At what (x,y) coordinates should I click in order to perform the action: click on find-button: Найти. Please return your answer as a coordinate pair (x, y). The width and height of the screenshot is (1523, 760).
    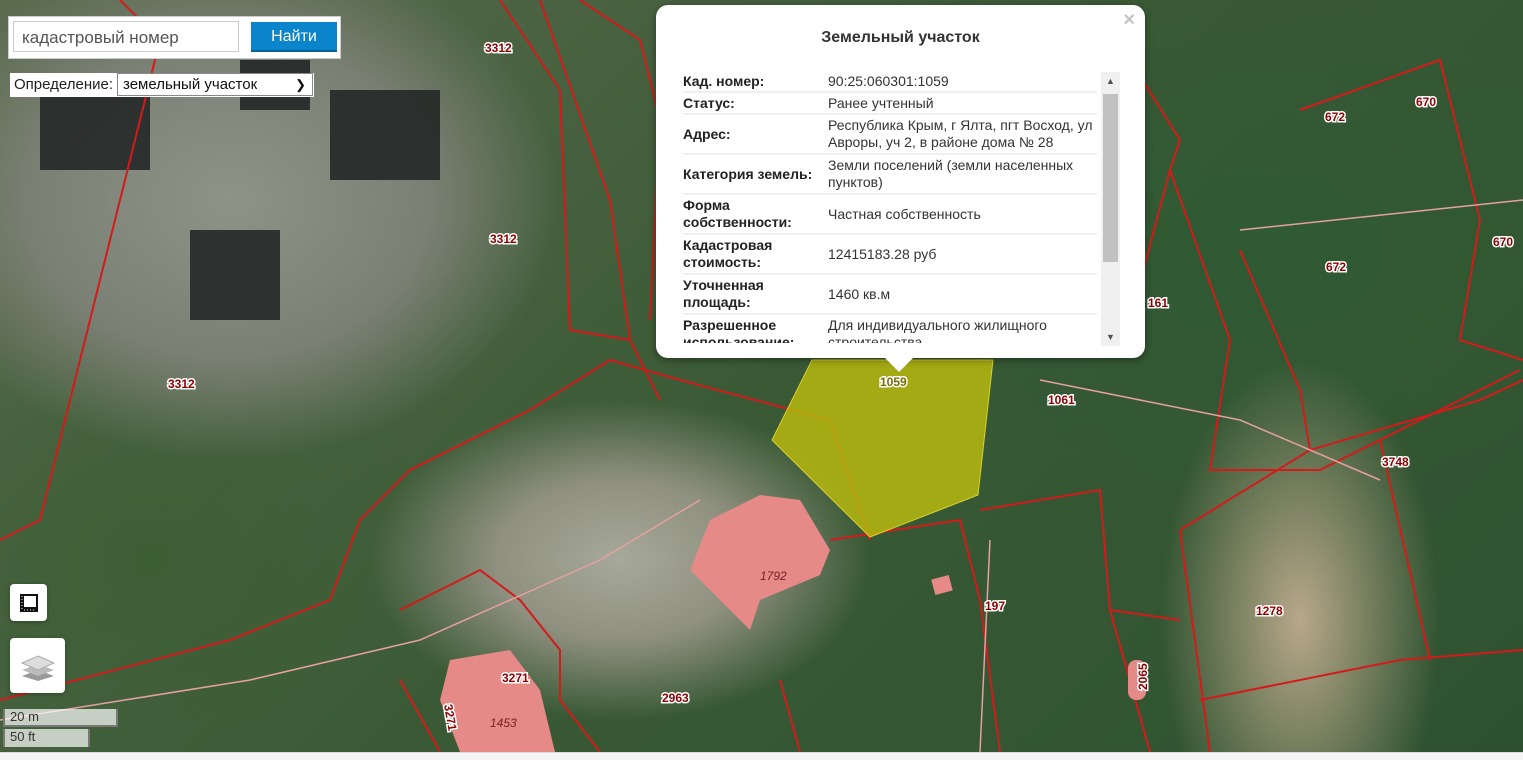
    Looking at the image, I should click on (294, 37).